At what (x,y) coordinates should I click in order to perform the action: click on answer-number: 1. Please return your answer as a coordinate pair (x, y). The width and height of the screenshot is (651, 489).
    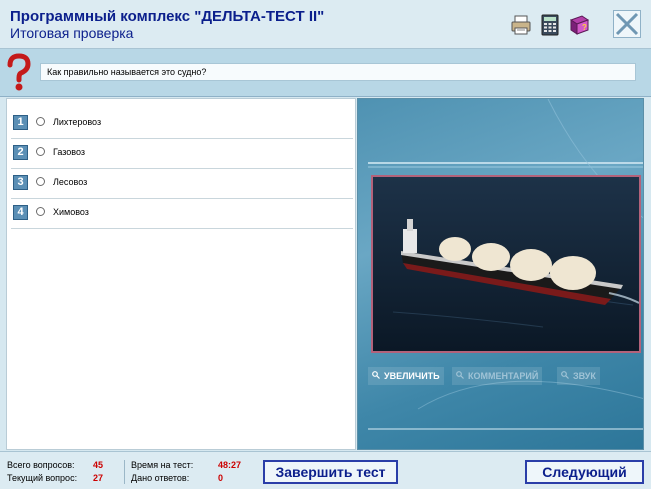
    Looking at the image, I should click on (20, 122).